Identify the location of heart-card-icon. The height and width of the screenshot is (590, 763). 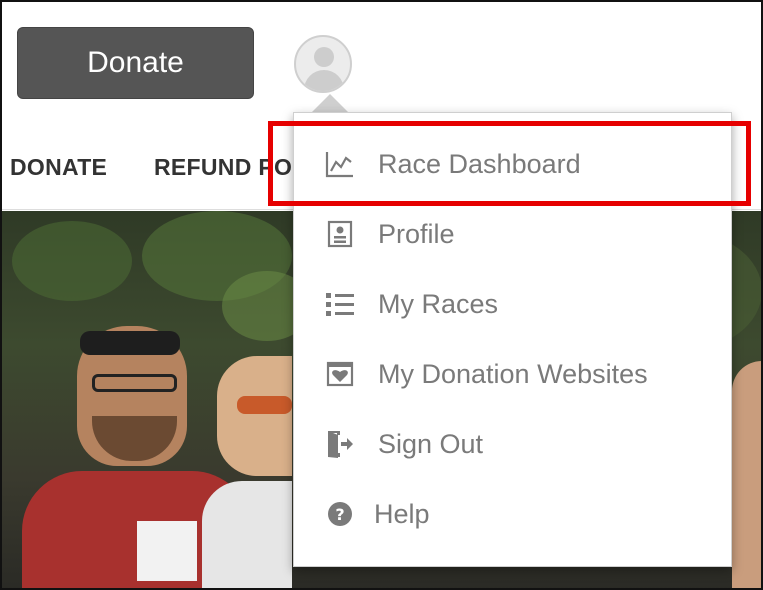
(340, 374).